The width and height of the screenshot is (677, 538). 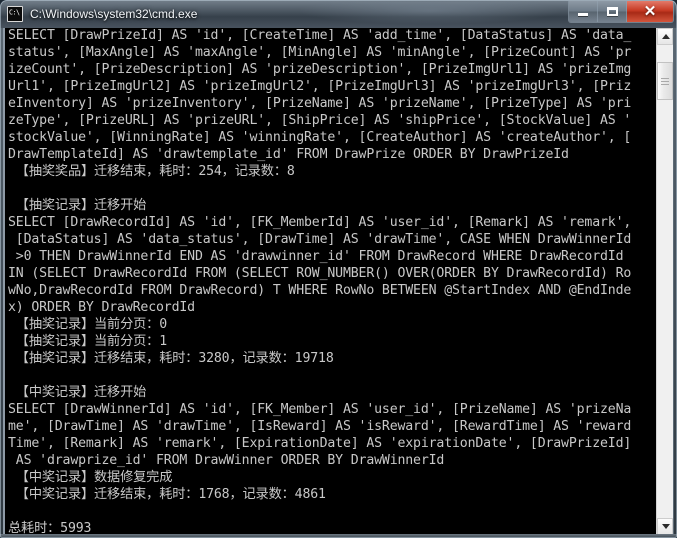 I want to click on titlebar-glass-highlight, so click(x=430, y=13).